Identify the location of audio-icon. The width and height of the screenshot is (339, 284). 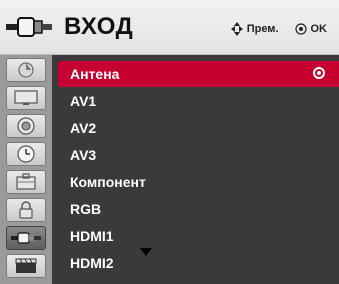
(26, 126).